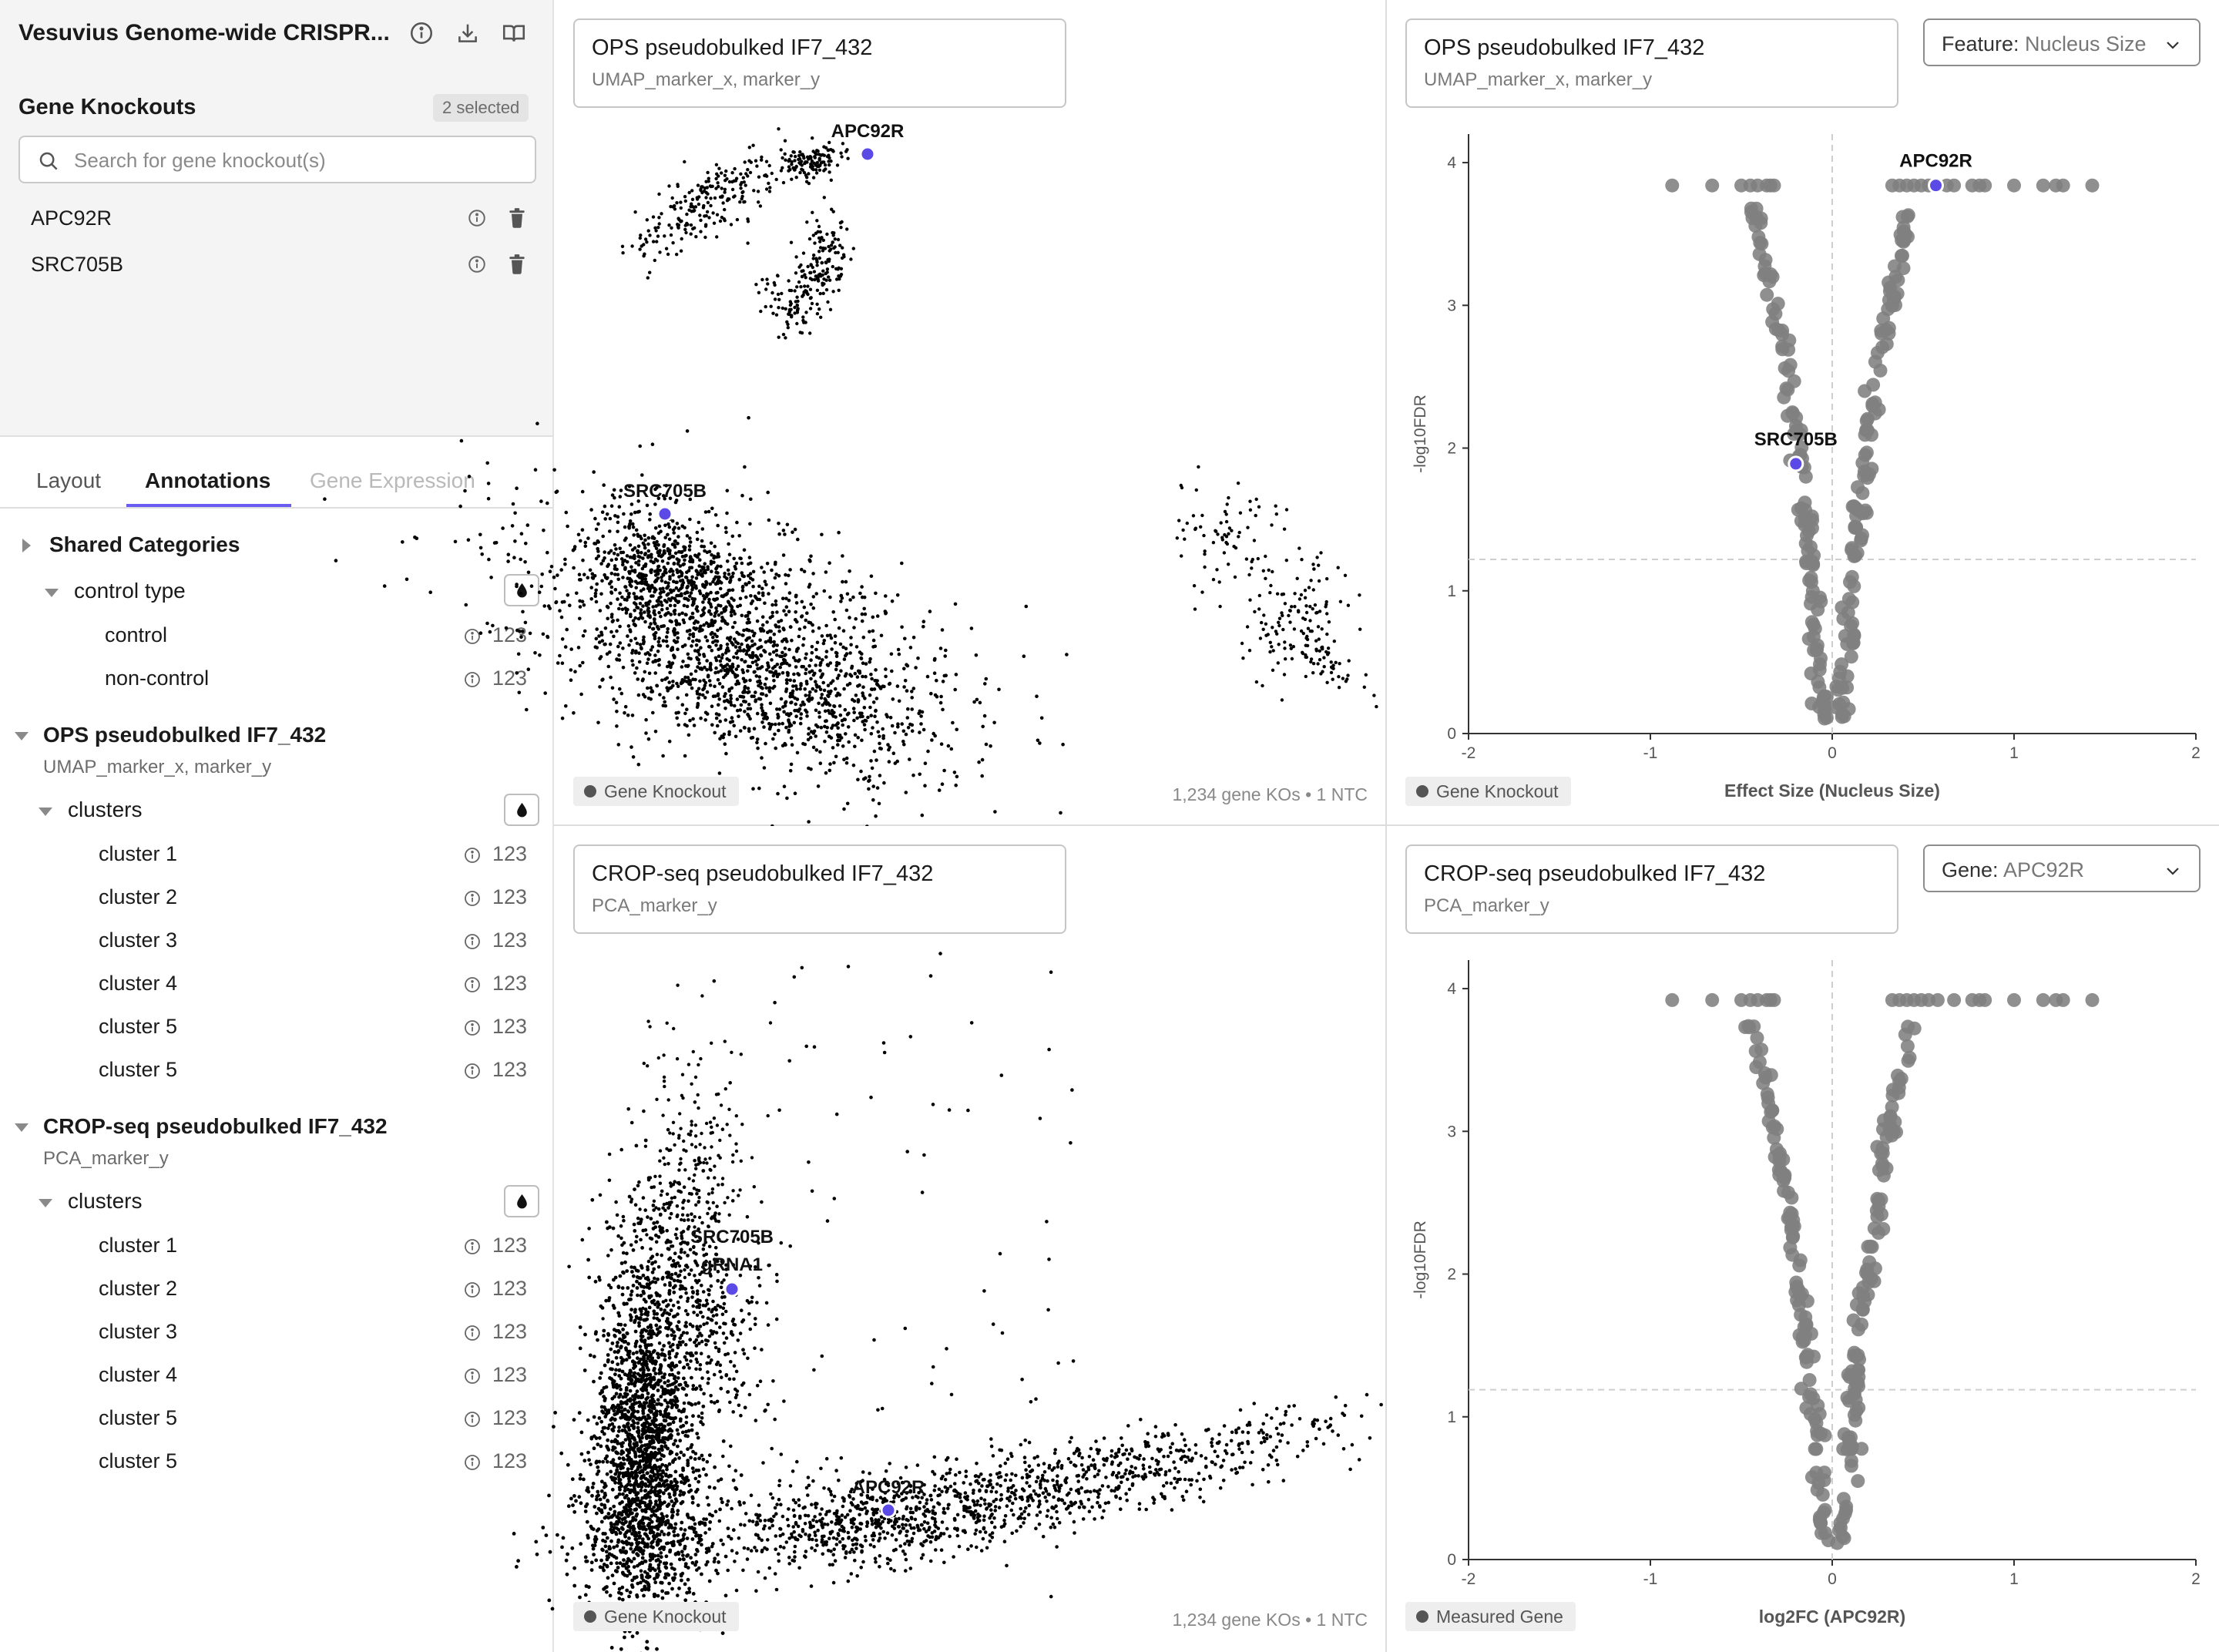 Image resolution: width=2219 pixels, height=1652 pixels. I want to click on shared-categories-header: Shared Categories, so click(276, 545).